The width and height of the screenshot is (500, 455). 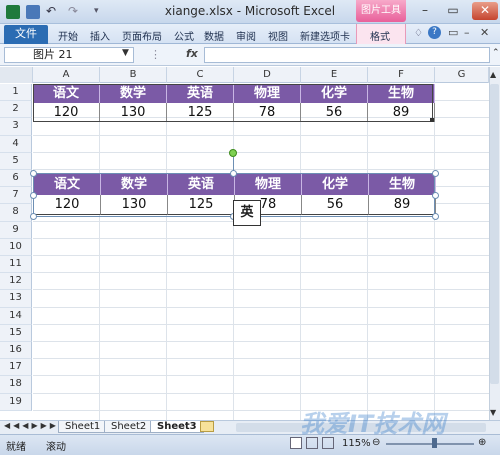 What do you see at coordinates (334, 75) in the screenshot?
I see `column-header-e: E` at bounding box center [334, 75].